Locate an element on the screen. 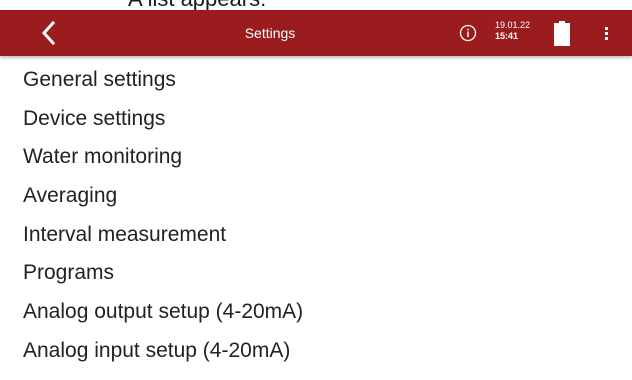 Image resolution: width=632 pixels, height=380 pixels. list-item-averaging: Averaging is located at coordinates (316, 196).